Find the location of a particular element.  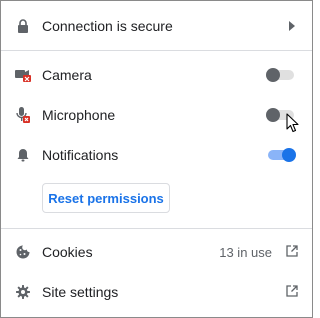

permission-row-camera: Camera is located at coordinates (156, 75).